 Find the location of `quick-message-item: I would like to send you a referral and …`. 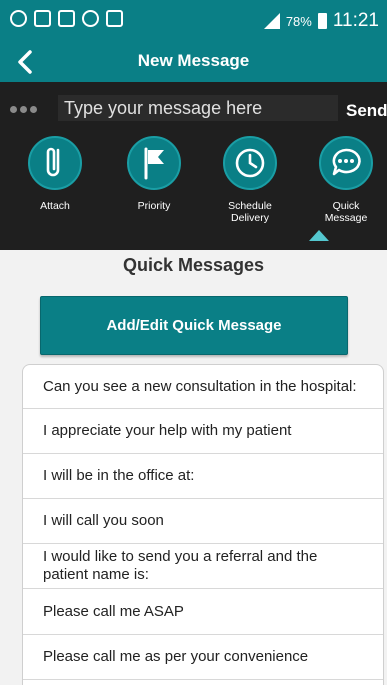

quick-message-item: I would like to send you a referral and … is located at coordinates (203, 566).